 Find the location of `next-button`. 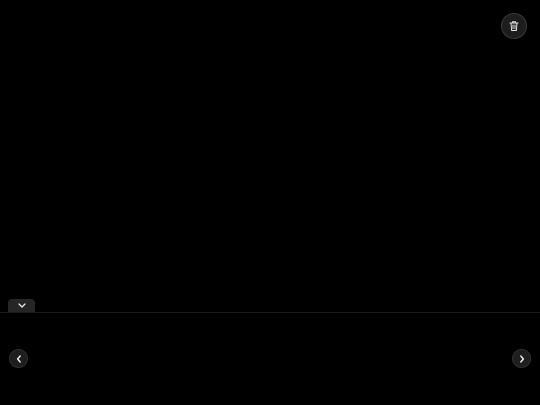

next-button is located at coordinates (521, 358).